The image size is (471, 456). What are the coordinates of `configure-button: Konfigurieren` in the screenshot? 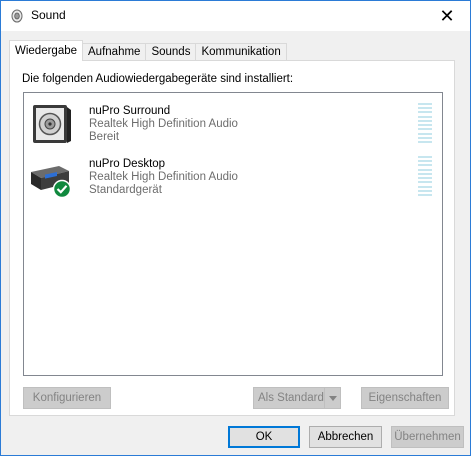 It's located at (67, 398).